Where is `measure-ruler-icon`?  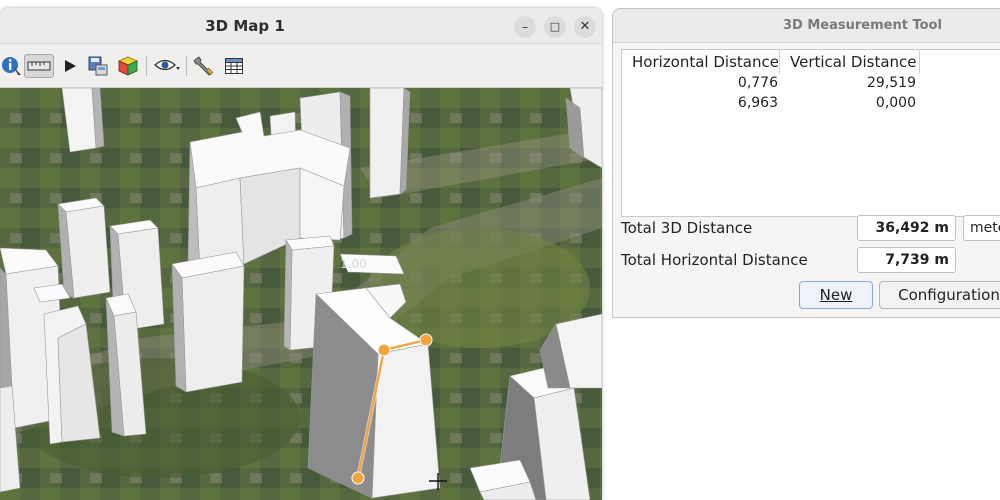 measure-ruler-icon is located at coordinates (39, 66).